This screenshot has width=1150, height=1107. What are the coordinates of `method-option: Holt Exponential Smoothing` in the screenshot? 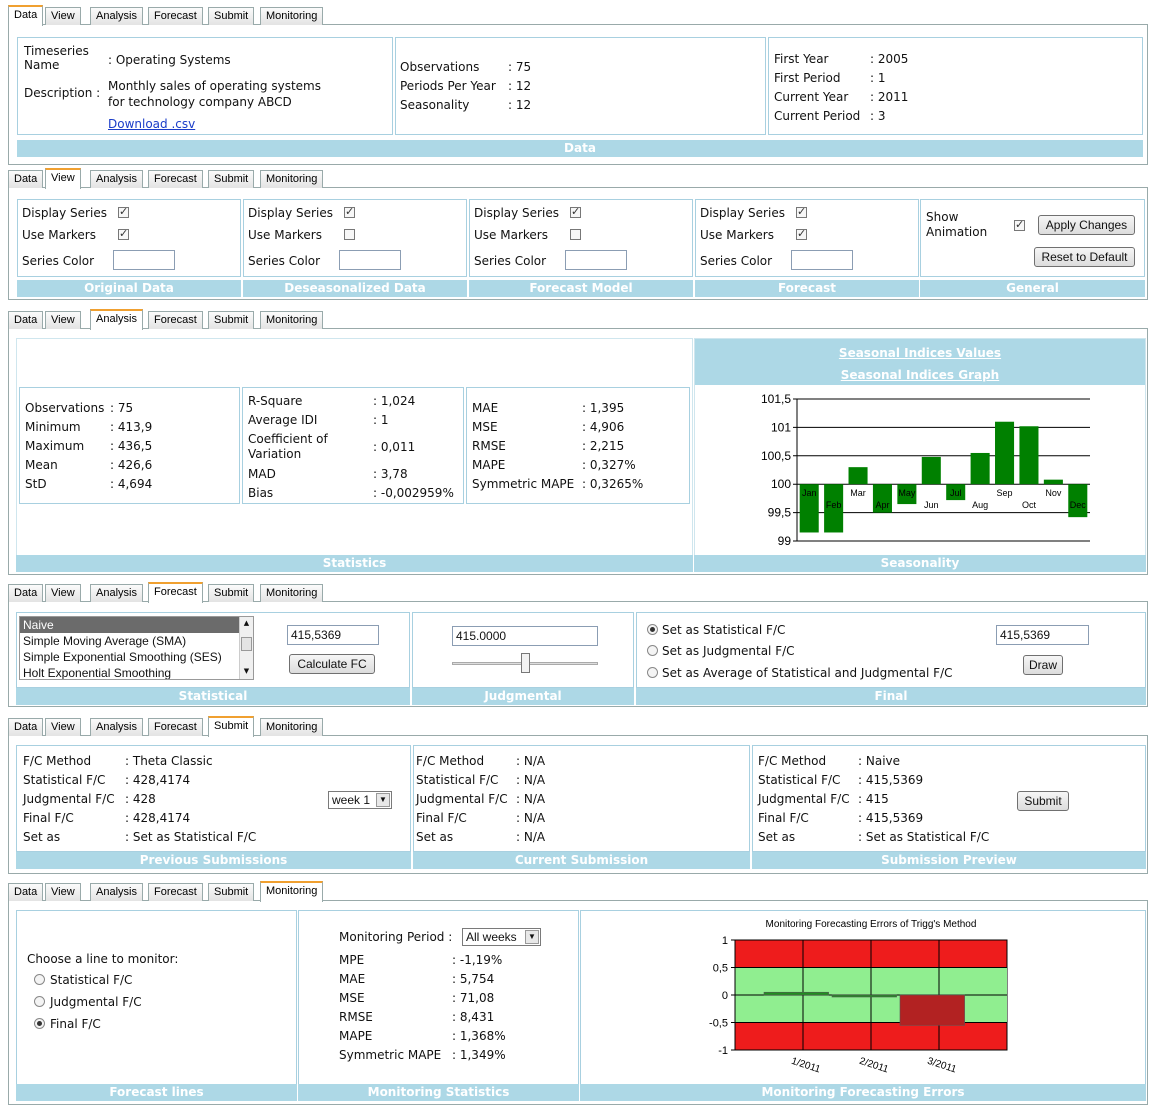 It's located at (130, 672).